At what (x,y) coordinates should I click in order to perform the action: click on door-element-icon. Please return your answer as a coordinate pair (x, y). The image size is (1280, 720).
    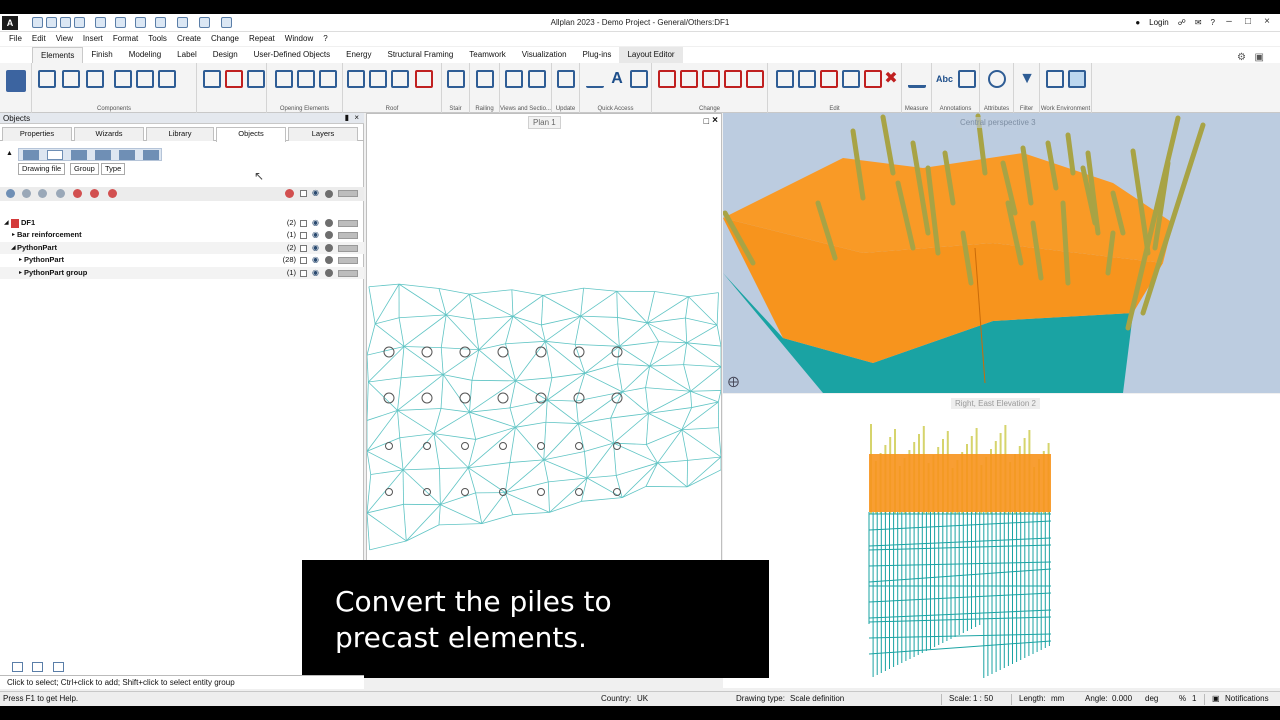
    Looking at the image, I should click on (328, 79).